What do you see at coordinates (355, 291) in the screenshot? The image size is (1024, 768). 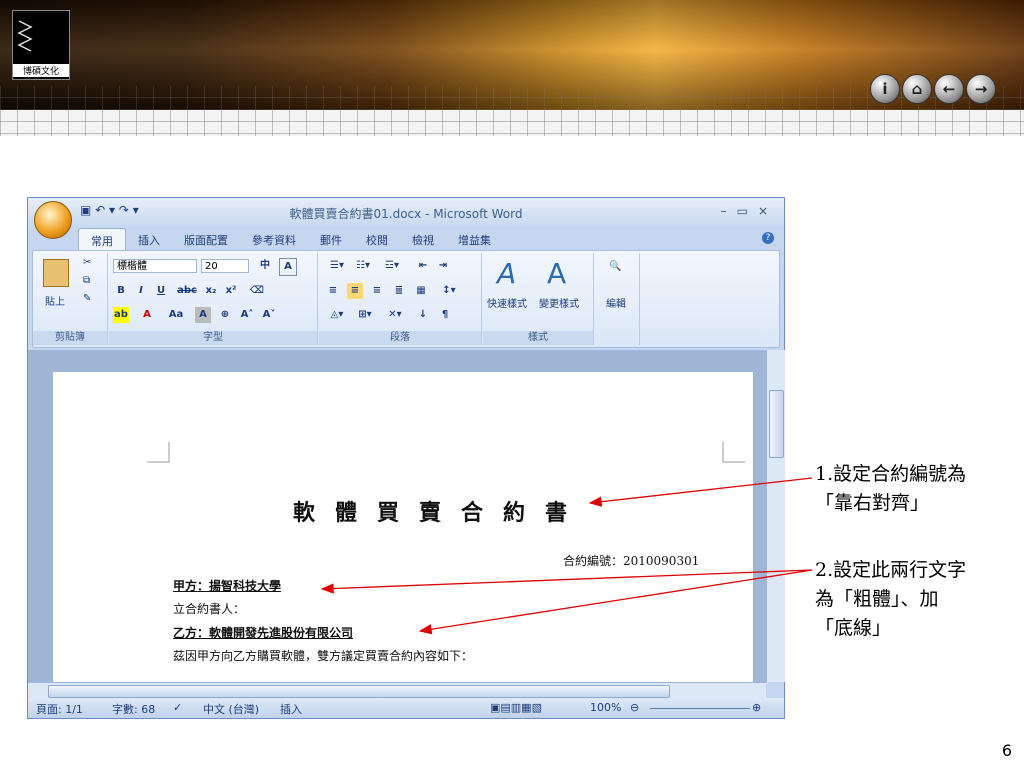 I see `align-center-icon: ≡` at bounding box center [355, 291].